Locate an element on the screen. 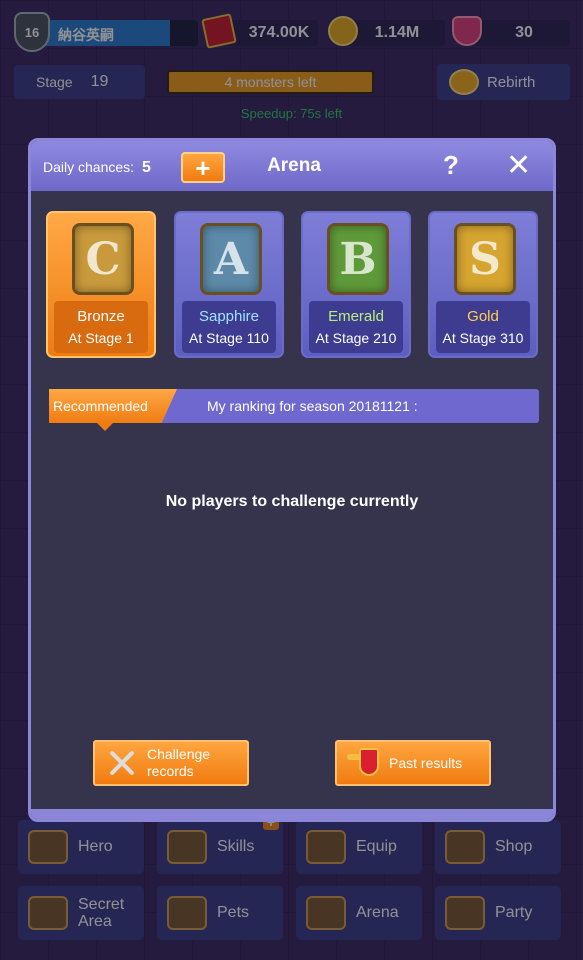 This screenshot has width=583, height=960. nav-party-button: Party is located at coordinates (498, 913).